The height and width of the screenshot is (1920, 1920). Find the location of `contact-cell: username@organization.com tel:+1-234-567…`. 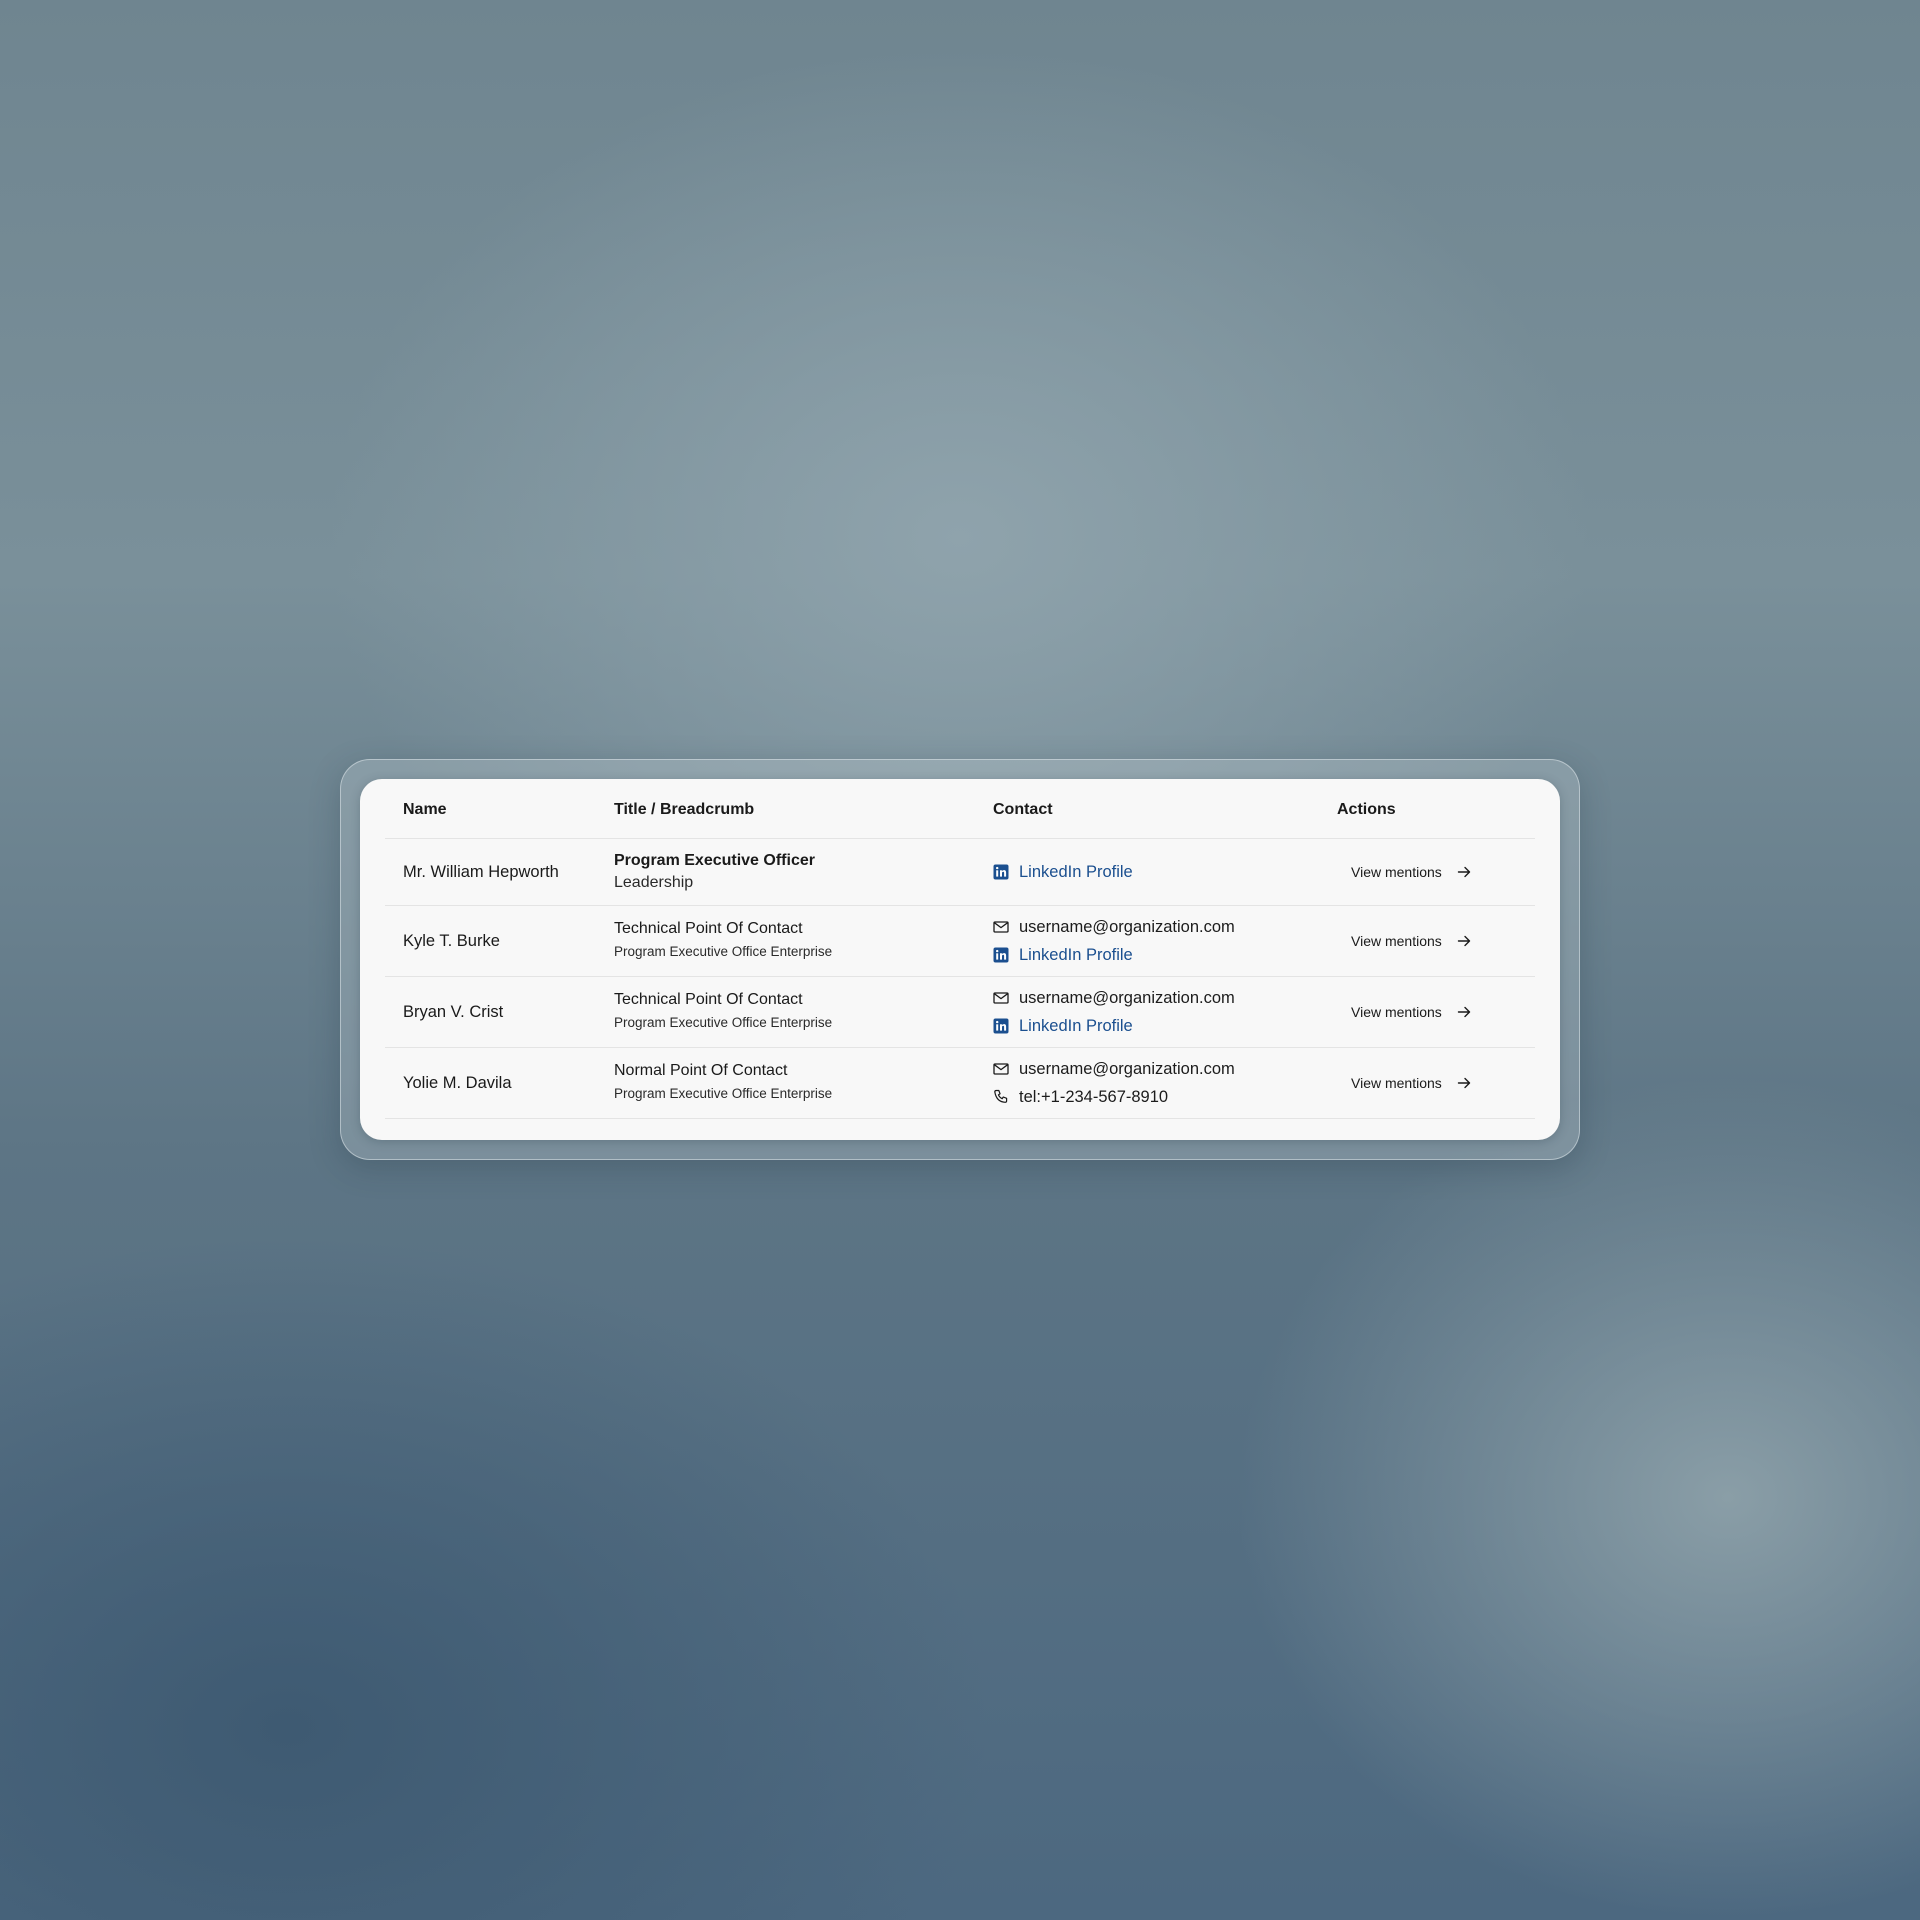

contact-cell: username@organization.com tel:+1-234-567… is located at coordinates (1165, 1083).